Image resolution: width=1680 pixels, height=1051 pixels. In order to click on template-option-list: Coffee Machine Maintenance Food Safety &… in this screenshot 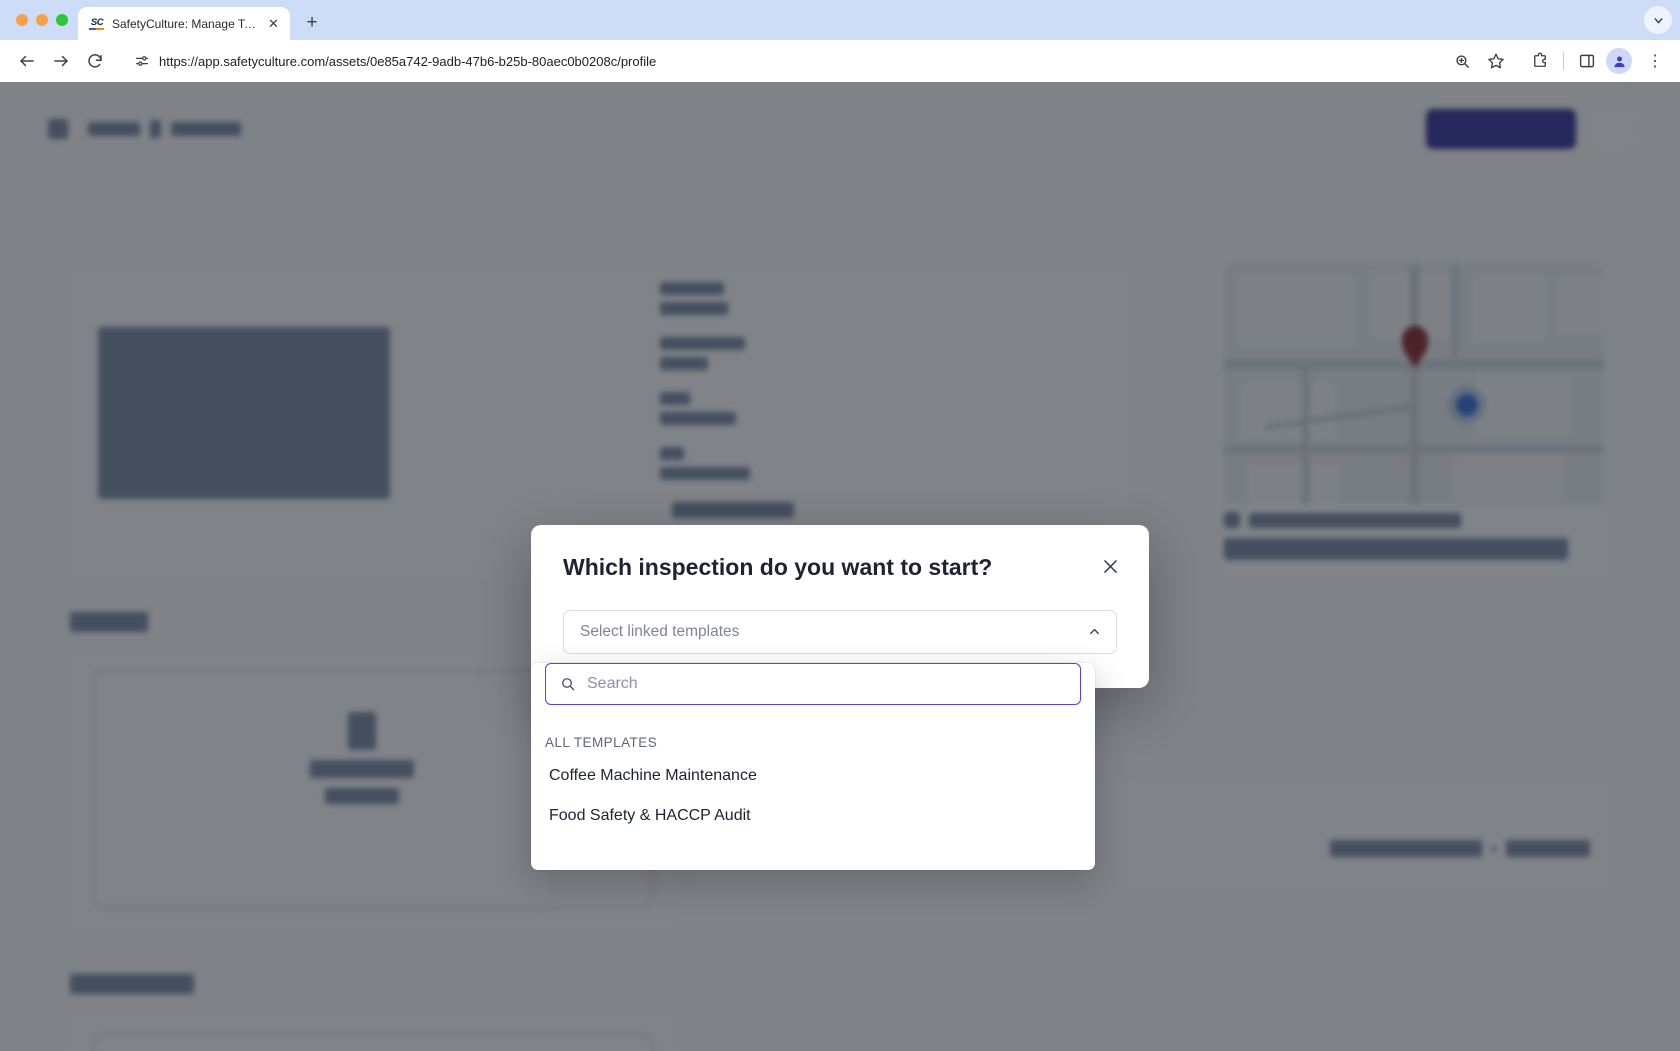, I will do `click(813, 796)`.